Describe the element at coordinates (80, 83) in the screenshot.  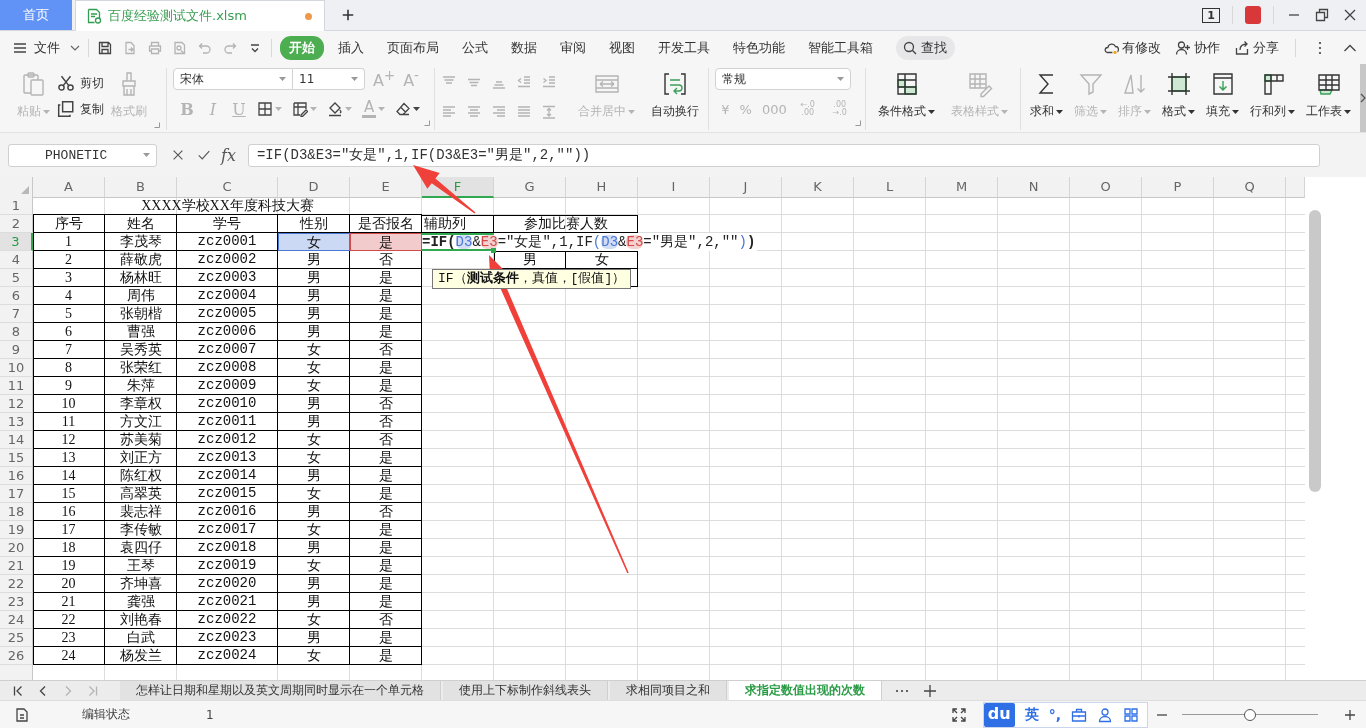
I see `cut-button: 剪切` at that location.